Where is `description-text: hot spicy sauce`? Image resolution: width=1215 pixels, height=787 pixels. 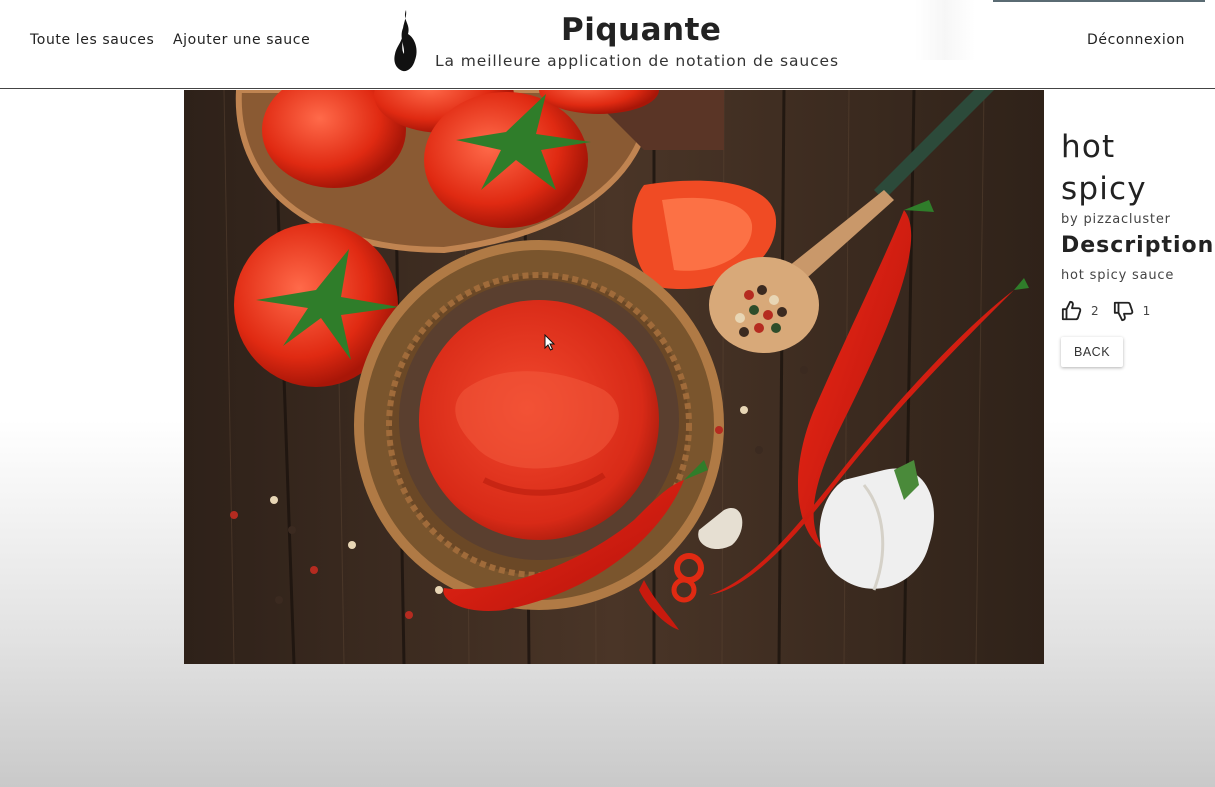 description-text: hot spicy sauce is located at coordinates (1118, 275).